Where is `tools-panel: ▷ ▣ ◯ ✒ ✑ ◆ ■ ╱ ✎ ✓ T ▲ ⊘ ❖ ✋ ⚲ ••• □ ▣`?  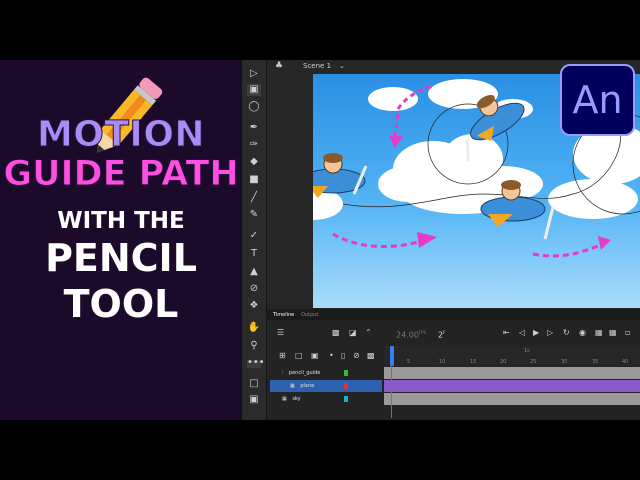
tools-panel: ▷ ▣ ◯ ✒ ✑ ◆ ■ ╱ ✎ ✓ T ▲ ⊘ ❖ ✋ ⚲ ••• □ ▣ is located at coordinates (254, 240).